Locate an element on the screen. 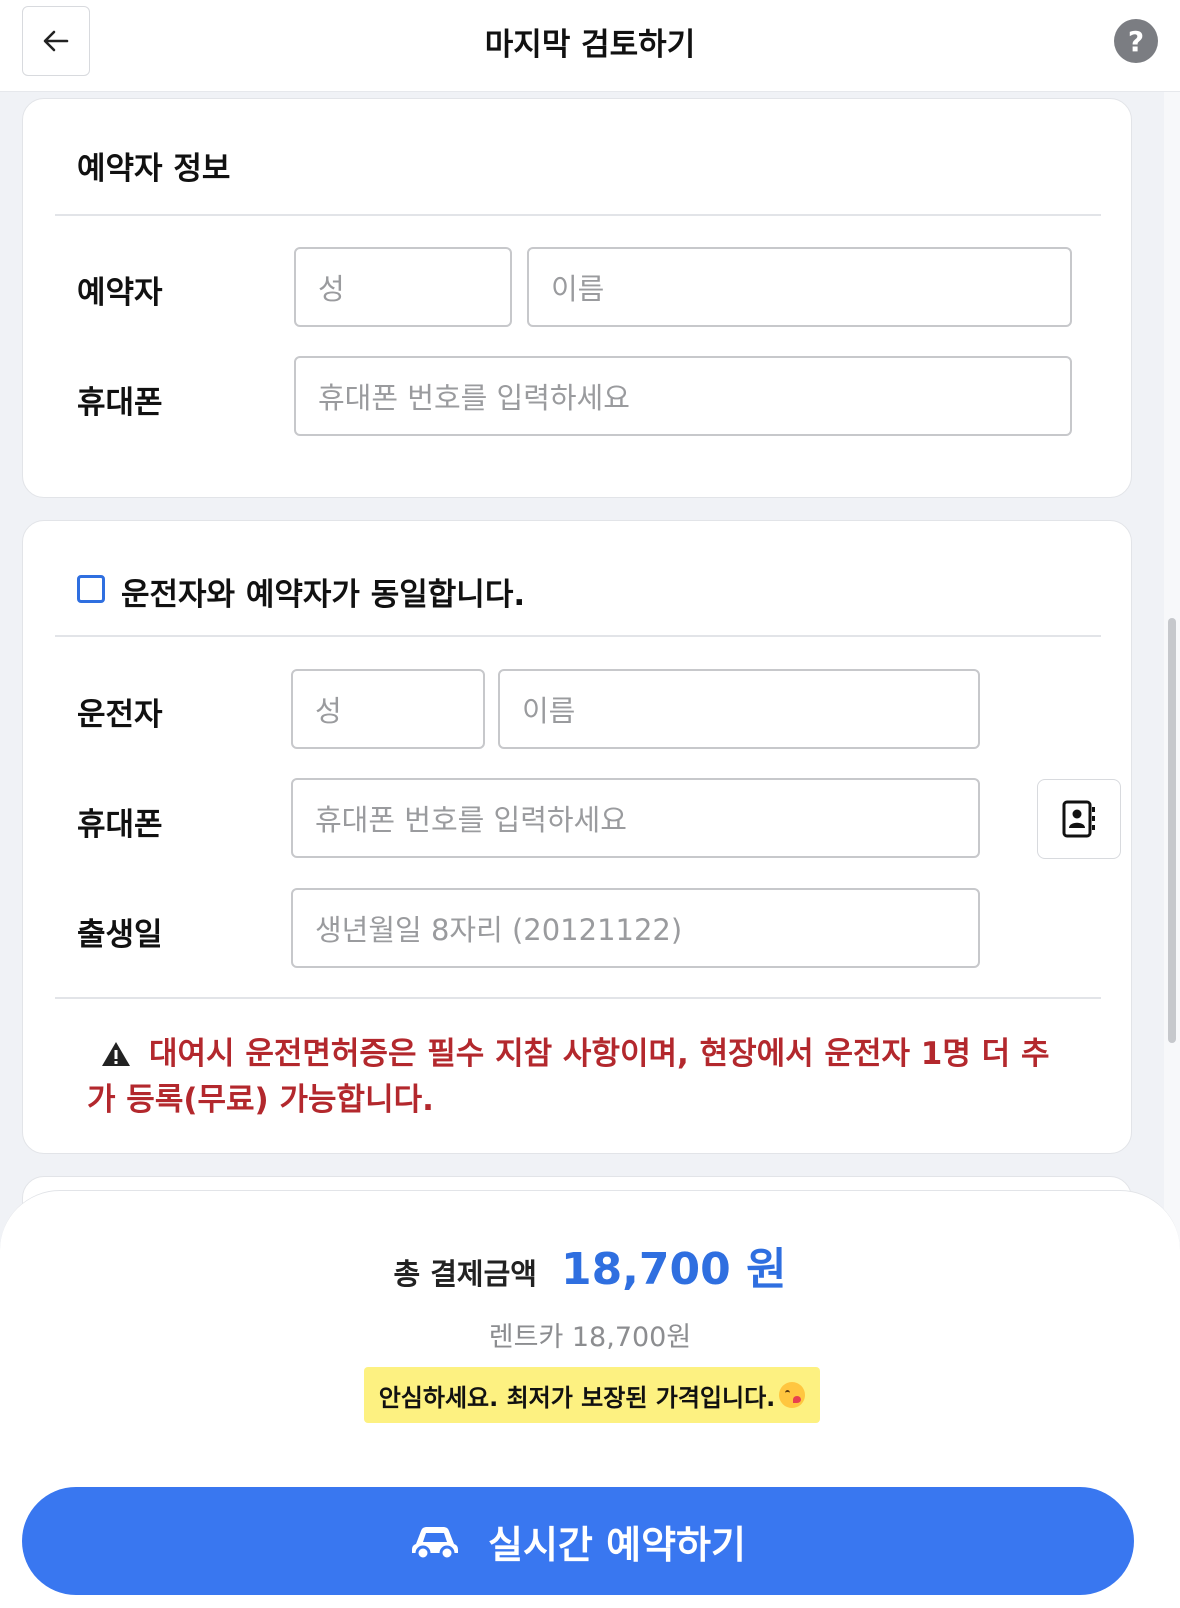  arrow-left-icon is located at coordinates (56, 41).